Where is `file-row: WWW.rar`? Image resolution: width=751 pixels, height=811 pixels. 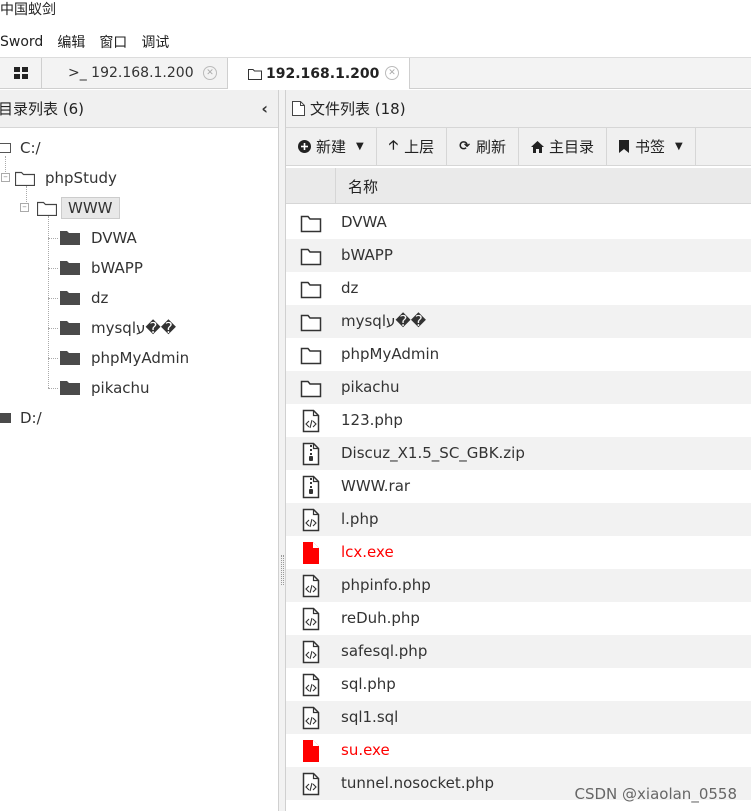
file-row: WWW.rar is located at coordinates (518, 486).